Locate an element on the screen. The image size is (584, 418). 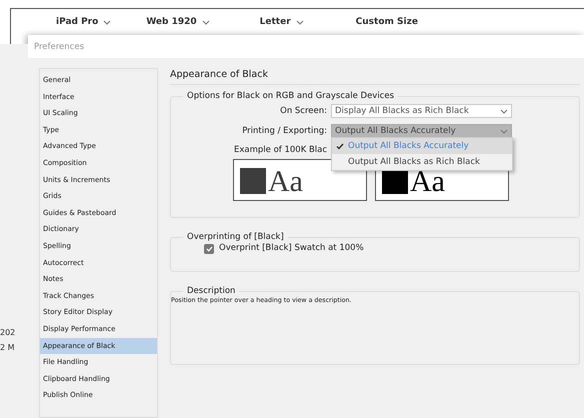
field-label: Printing / Exporting: is located at coordinates (284, 131).